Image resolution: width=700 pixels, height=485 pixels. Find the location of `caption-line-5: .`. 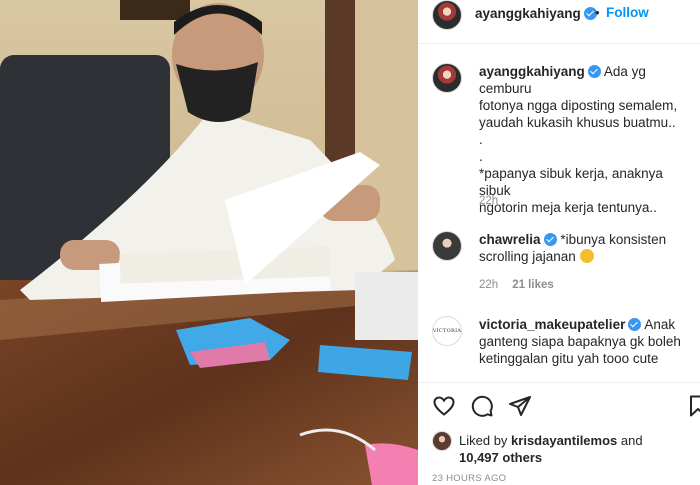

caption-line-5: . is located at coordinates (481, 156).